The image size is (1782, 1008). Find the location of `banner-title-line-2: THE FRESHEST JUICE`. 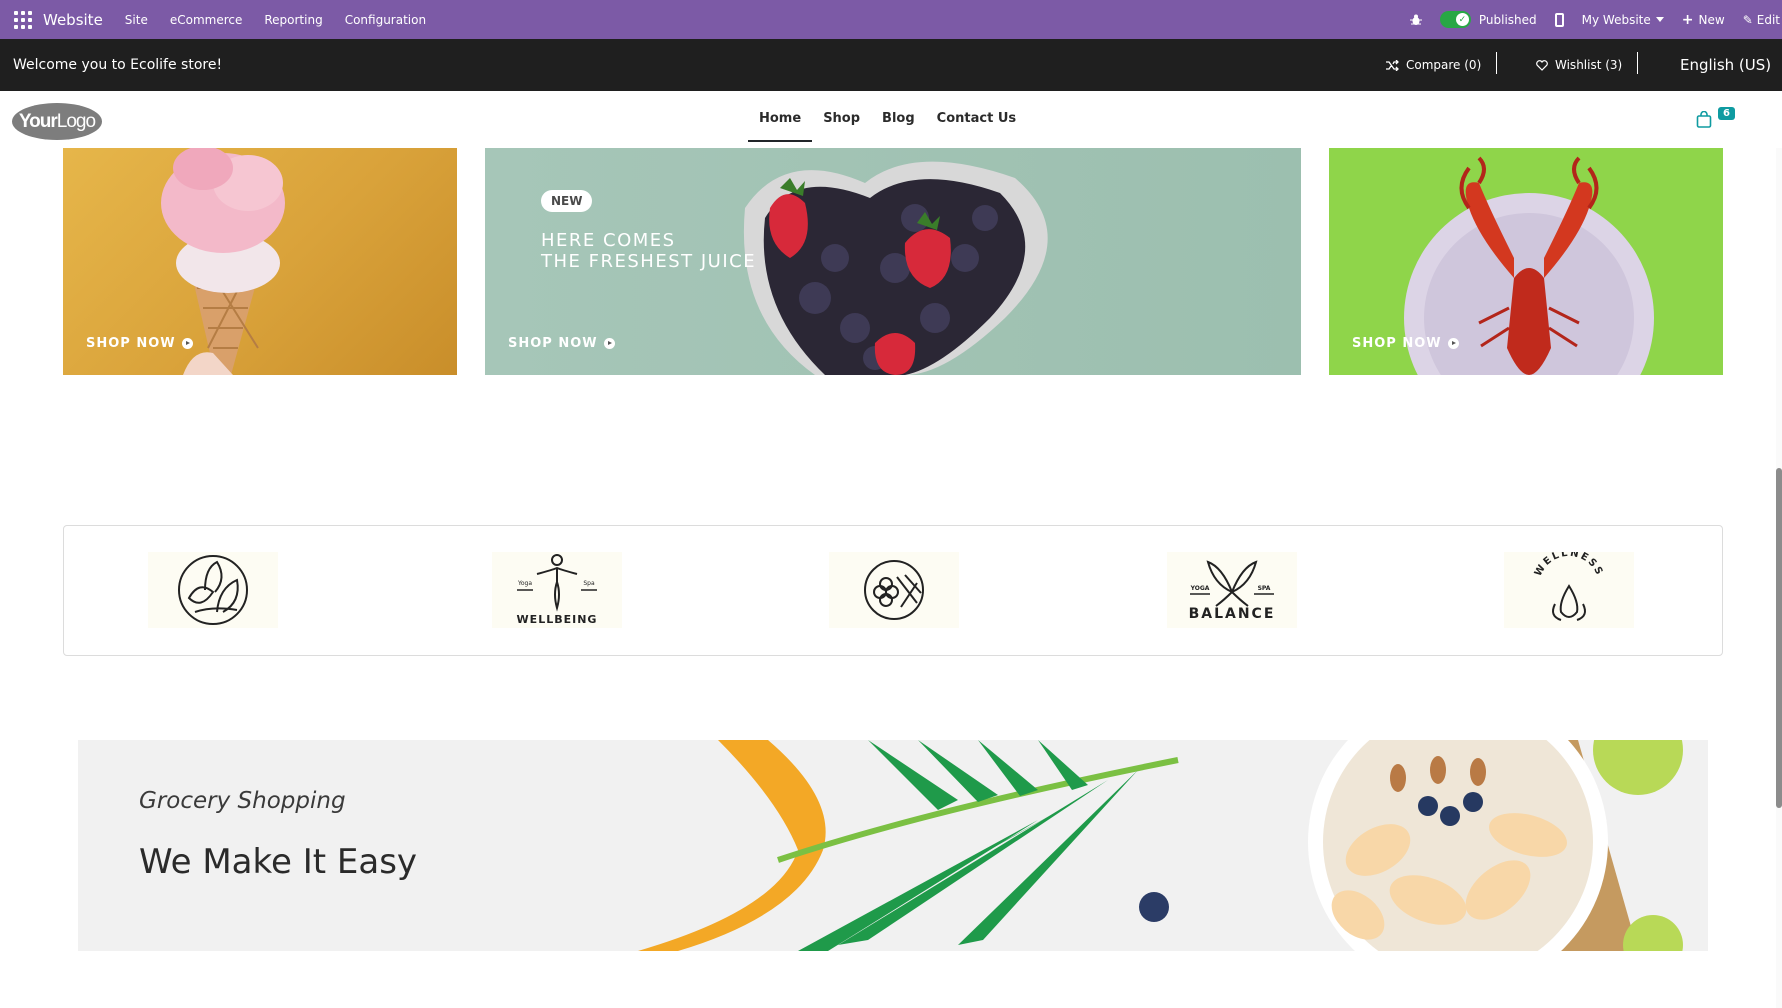

banner-title-line-2: THE FRESHEST JUICE is located at coordinates (649, 261).